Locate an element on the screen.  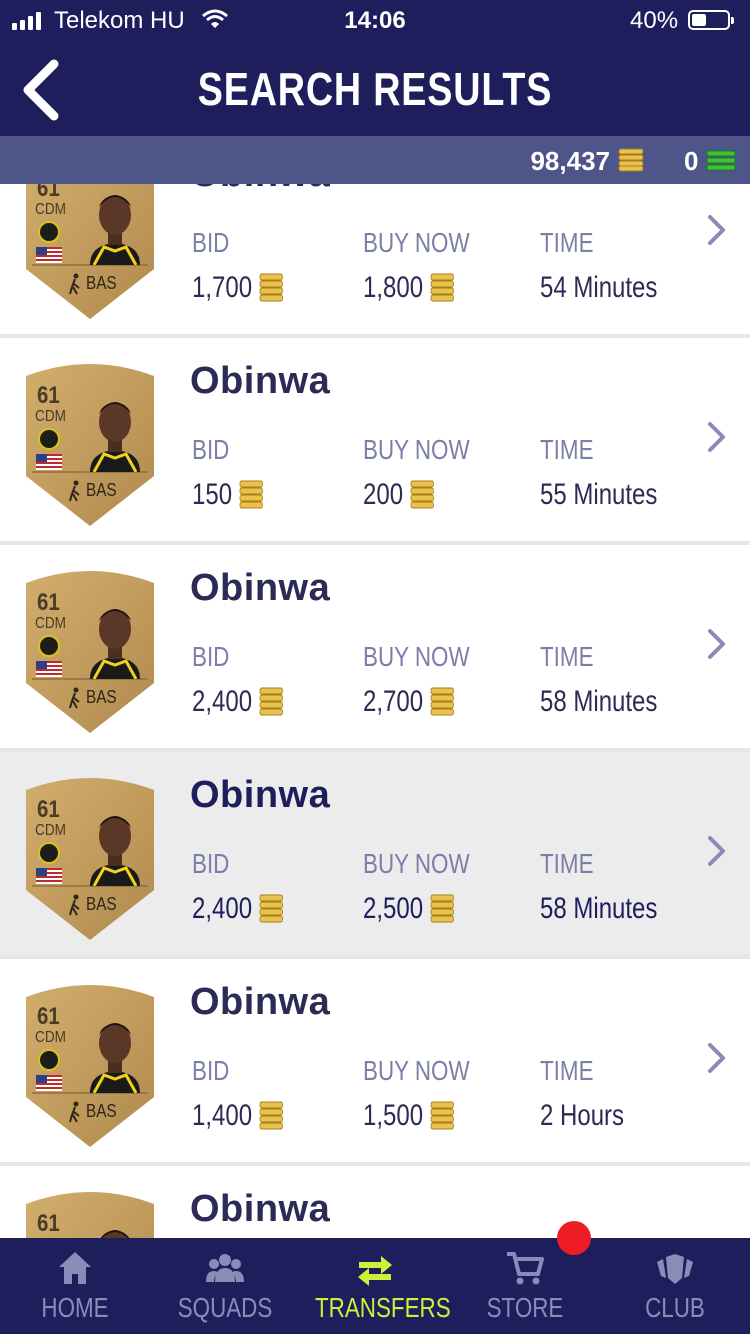
buy-now-value: 2,700 is located at coordinates (393, 701).